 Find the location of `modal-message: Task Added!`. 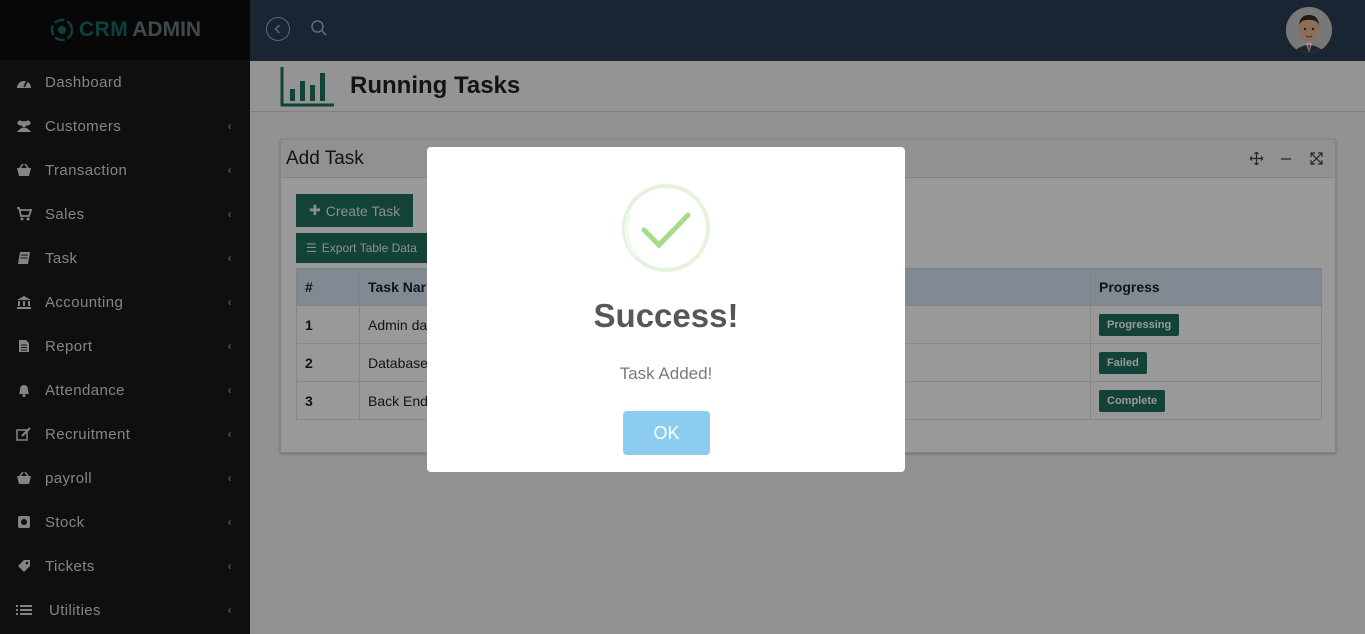

modal-message: Task Added! is located at coordinates (666, 373).